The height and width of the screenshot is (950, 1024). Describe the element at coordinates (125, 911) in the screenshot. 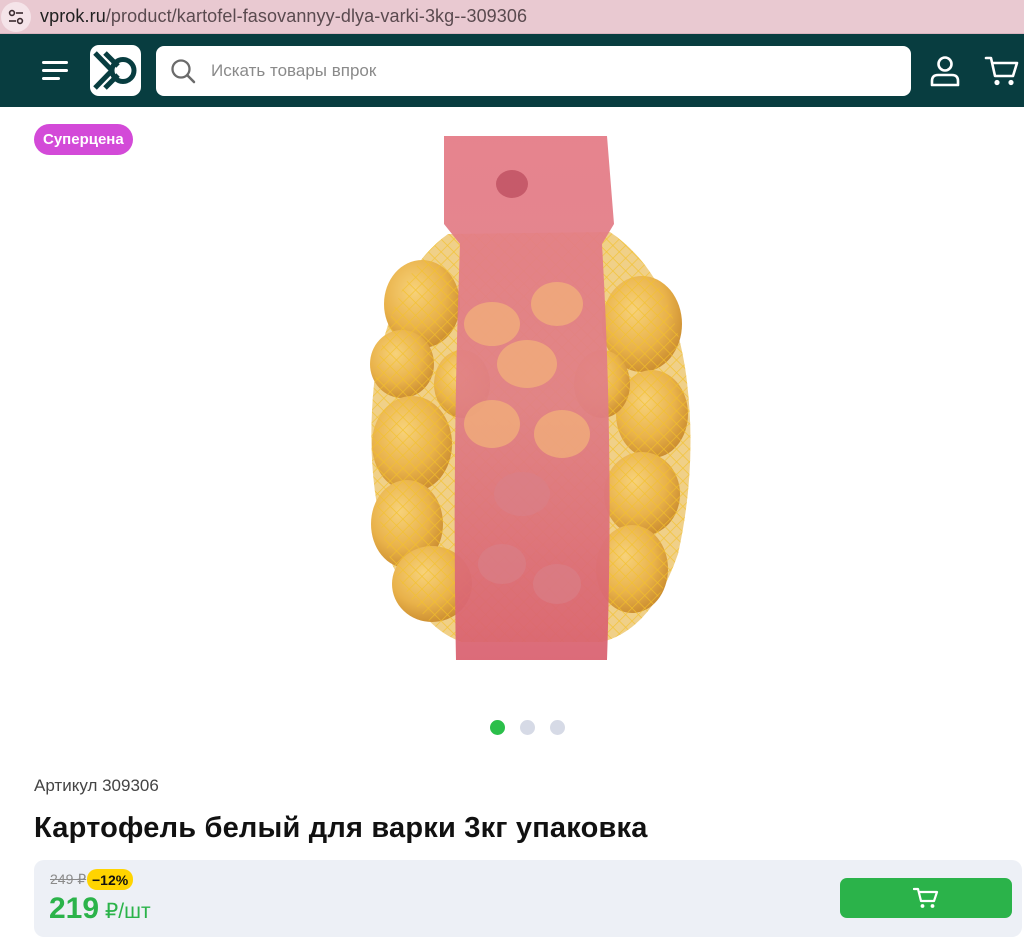

I see `price-unit: ₽/шт` at that location.